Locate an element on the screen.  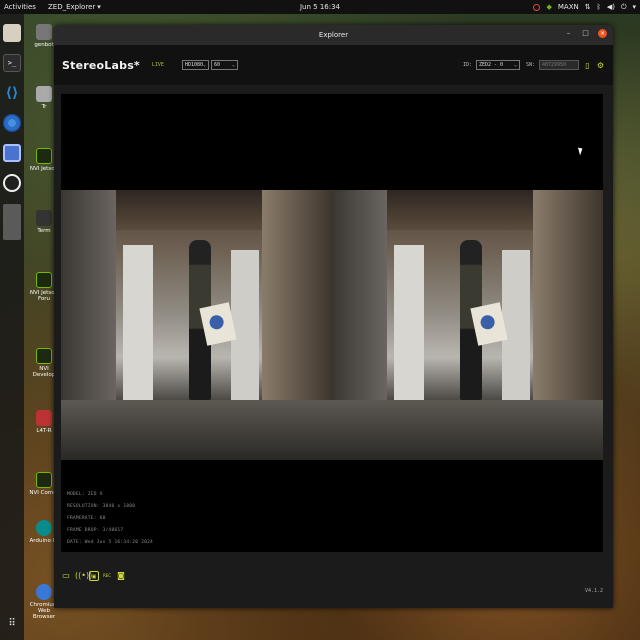
terminal-icon: >_ is located at coordinates (12, 63).